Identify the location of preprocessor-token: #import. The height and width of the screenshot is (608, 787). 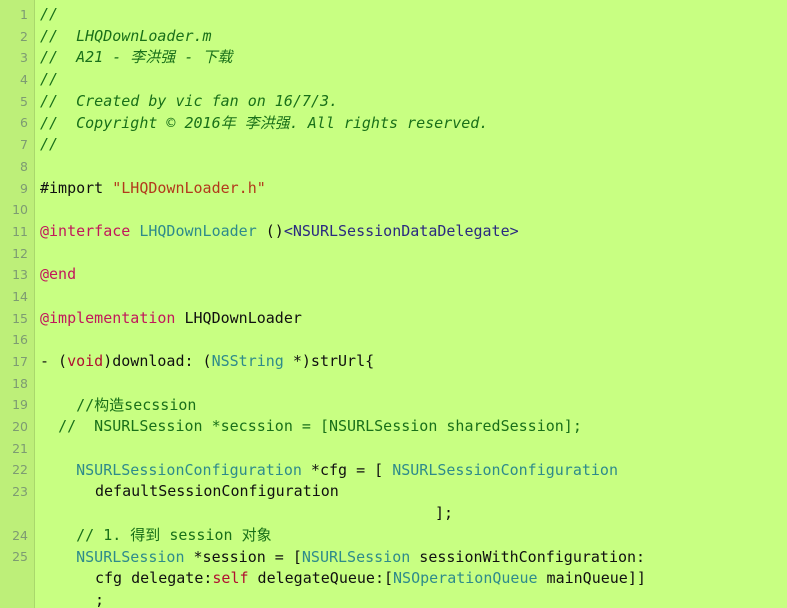
(76, 187).